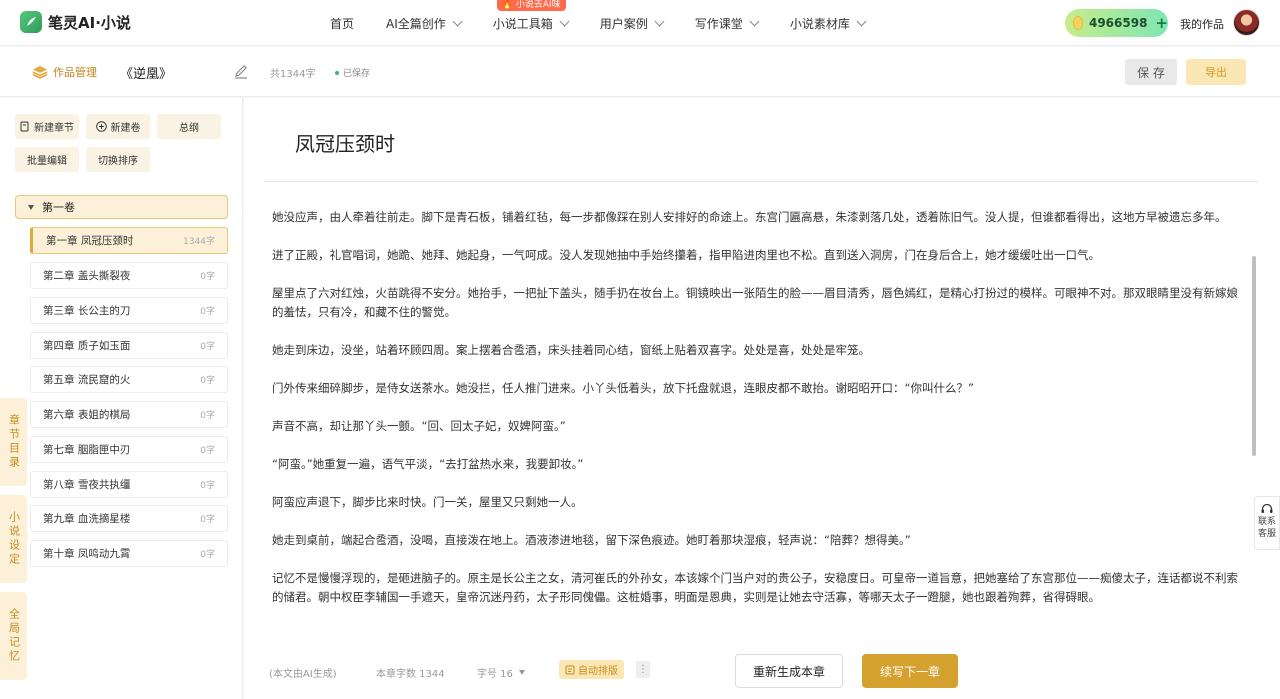 This screenshot has width=1280, height=699. I want to click on tab-novel-settings: 小说设定, so click(13, 539).